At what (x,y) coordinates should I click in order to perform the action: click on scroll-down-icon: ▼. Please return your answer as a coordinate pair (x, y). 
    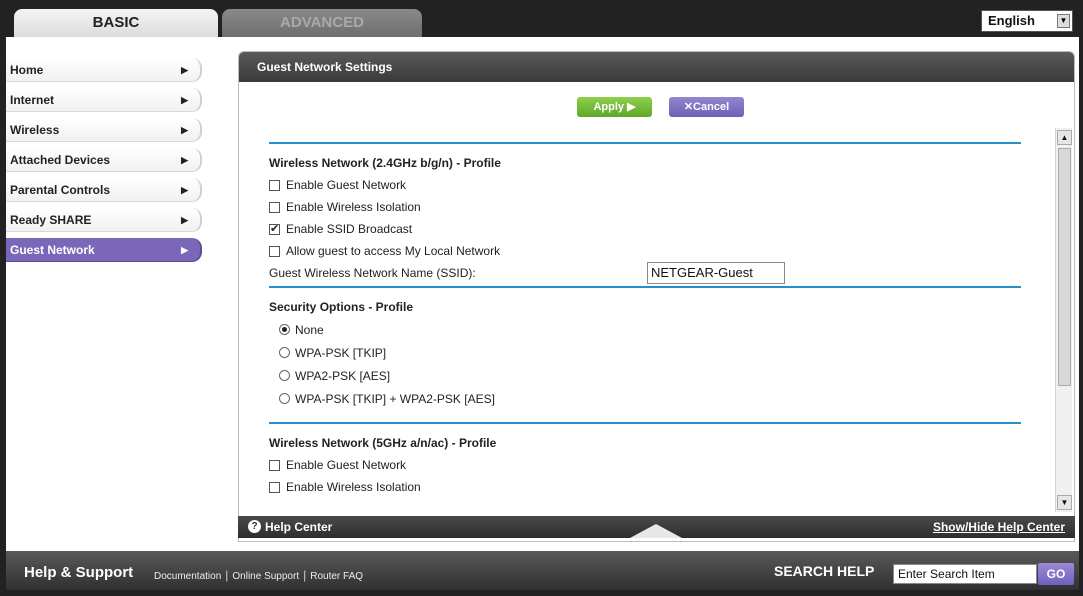
    Looking at the image, I should click on (1064, 502).